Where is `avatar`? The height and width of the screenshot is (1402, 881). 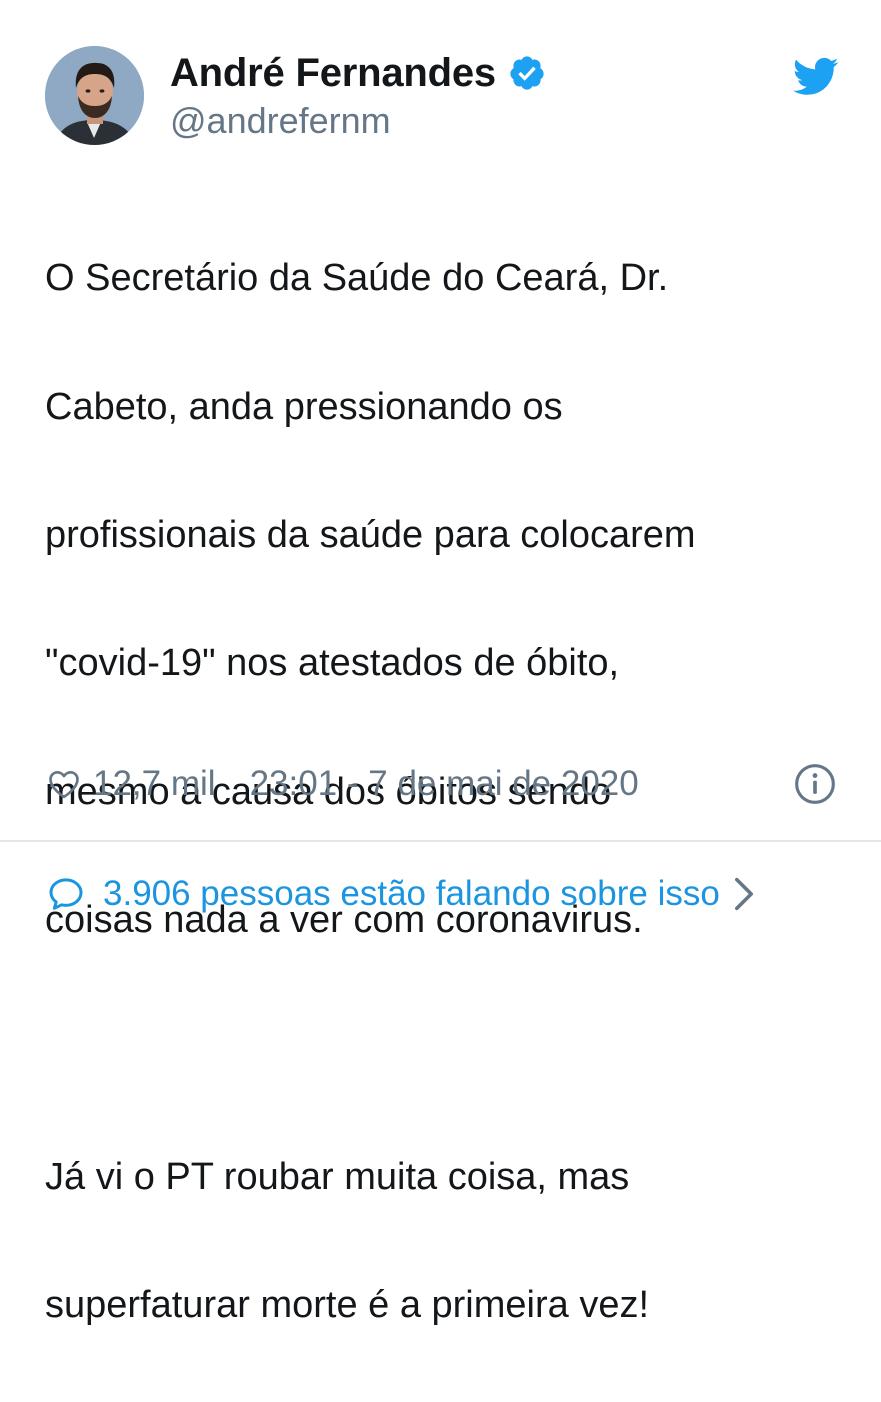
avatar is located at coordinates (94, 95).